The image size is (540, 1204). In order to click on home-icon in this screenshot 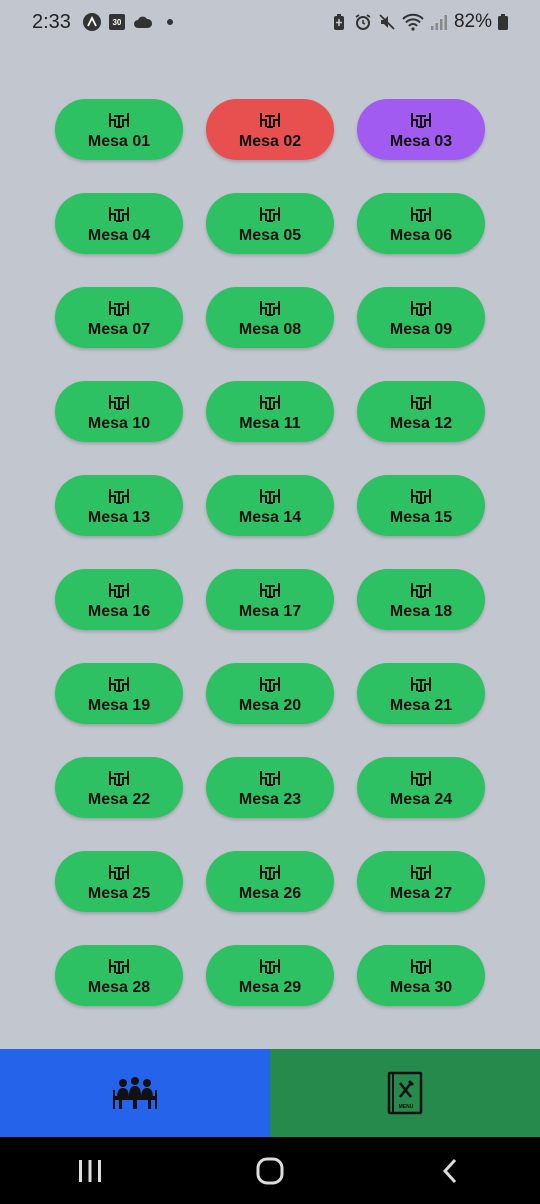, I will do `click(270, 1170)`.